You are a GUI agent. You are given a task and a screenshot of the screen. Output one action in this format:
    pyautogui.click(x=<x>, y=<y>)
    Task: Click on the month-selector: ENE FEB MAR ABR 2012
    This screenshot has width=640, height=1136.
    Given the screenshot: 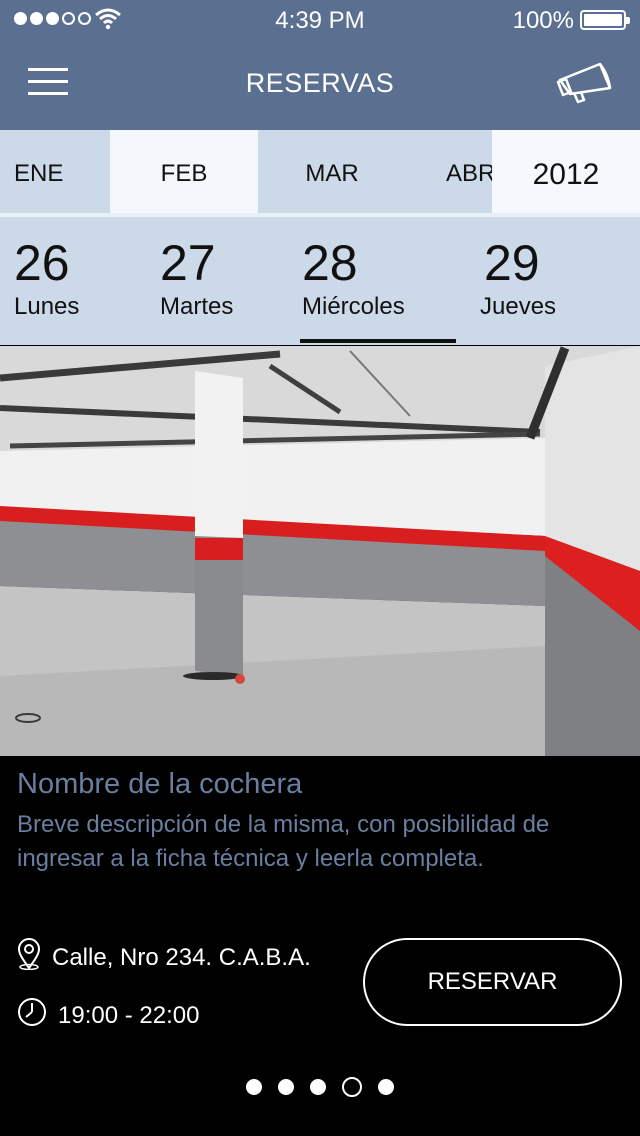 What is the action you would take?
    pyautogui.click(x=320, y=173)
    